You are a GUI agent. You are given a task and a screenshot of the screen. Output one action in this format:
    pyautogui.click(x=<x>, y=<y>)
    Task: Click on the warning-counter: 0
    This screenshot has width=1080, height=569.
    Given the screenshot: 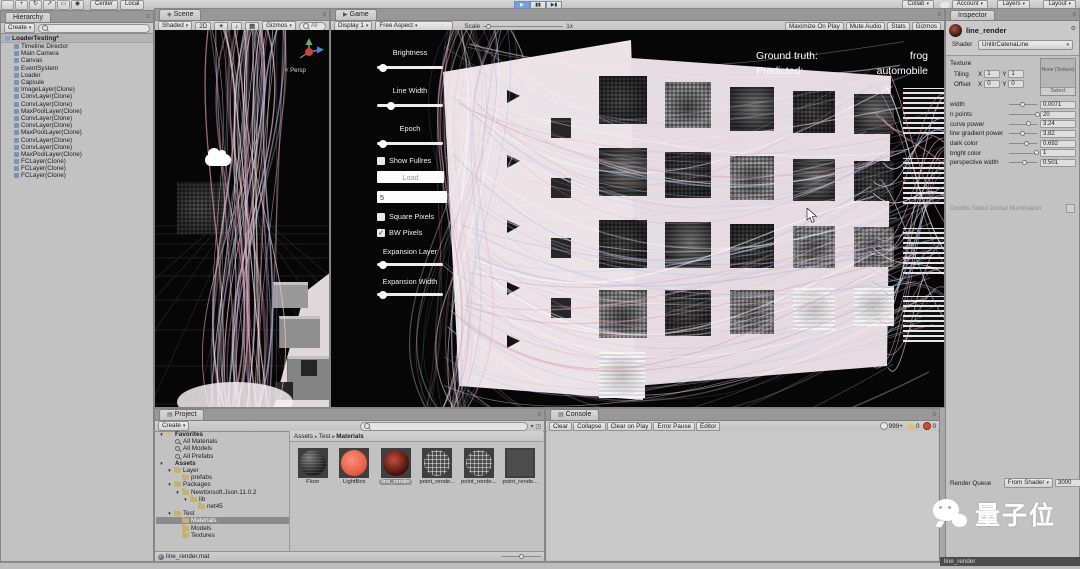 What is the action you would take?
    pyautogui.click(x=912, y=426)
    